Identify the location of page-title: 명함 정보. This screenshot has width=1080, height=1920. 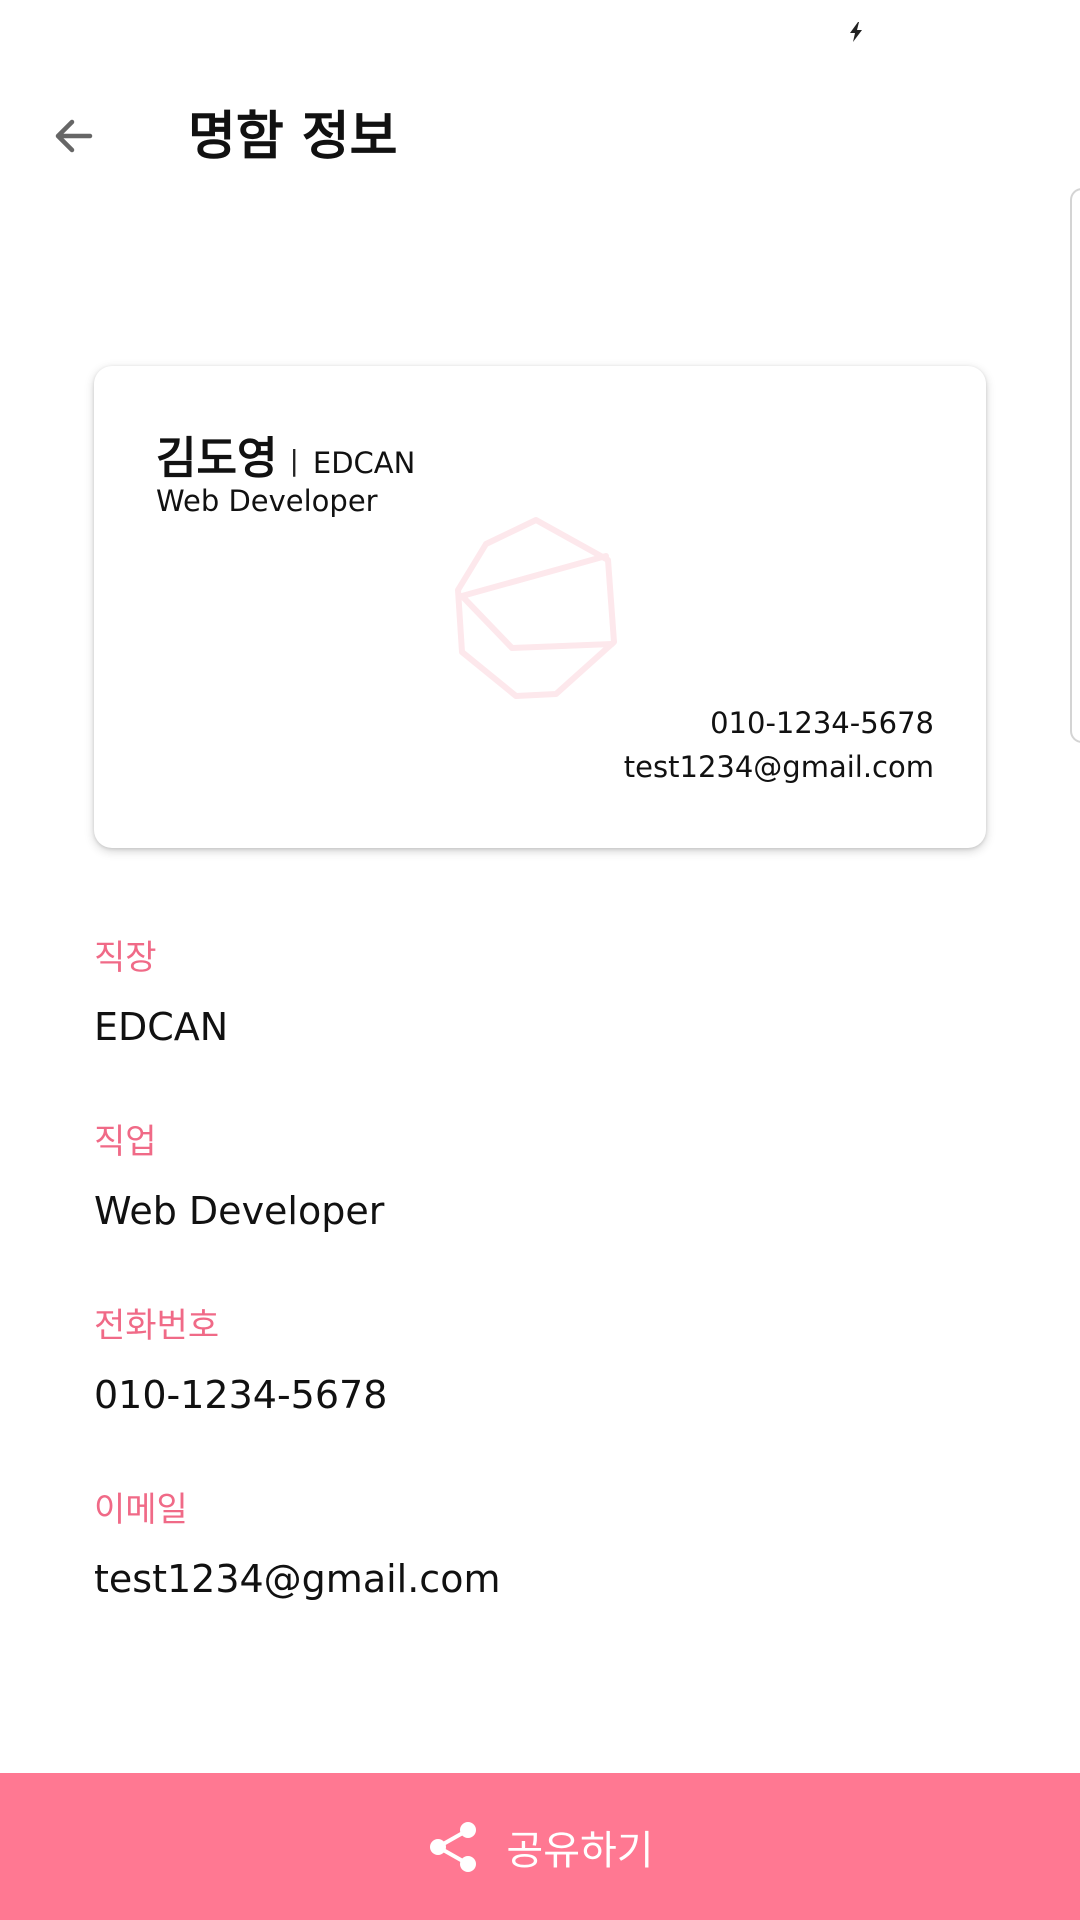
(293, 137).